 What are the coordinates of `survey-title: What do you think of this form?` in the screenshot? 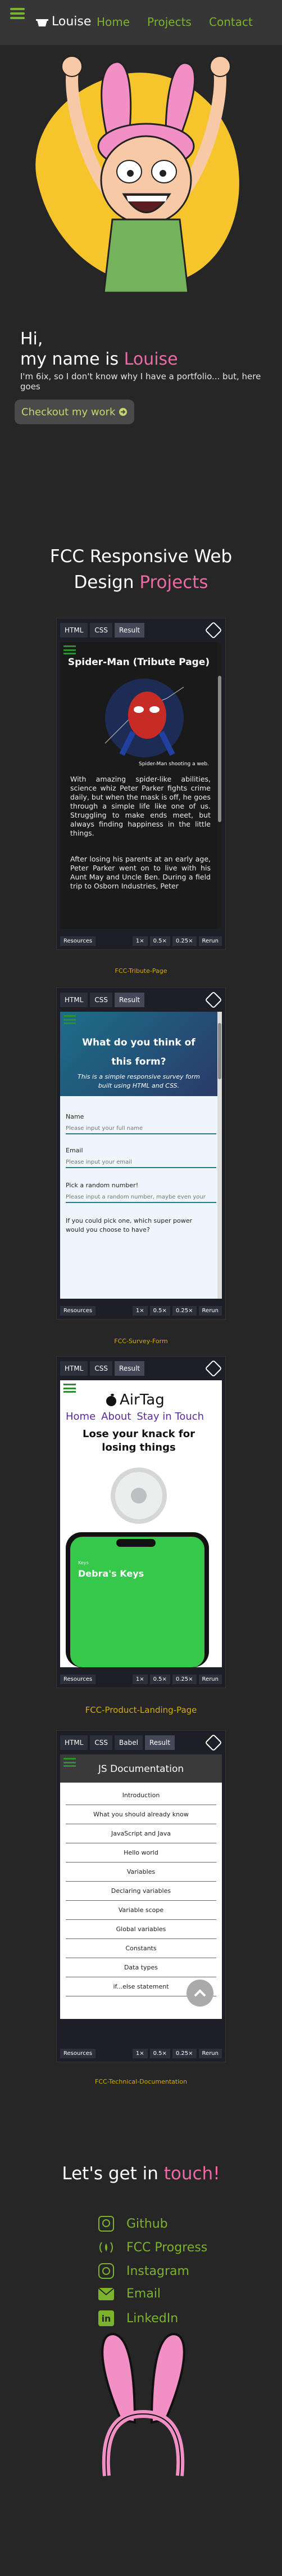 It's located at (138, 1052).